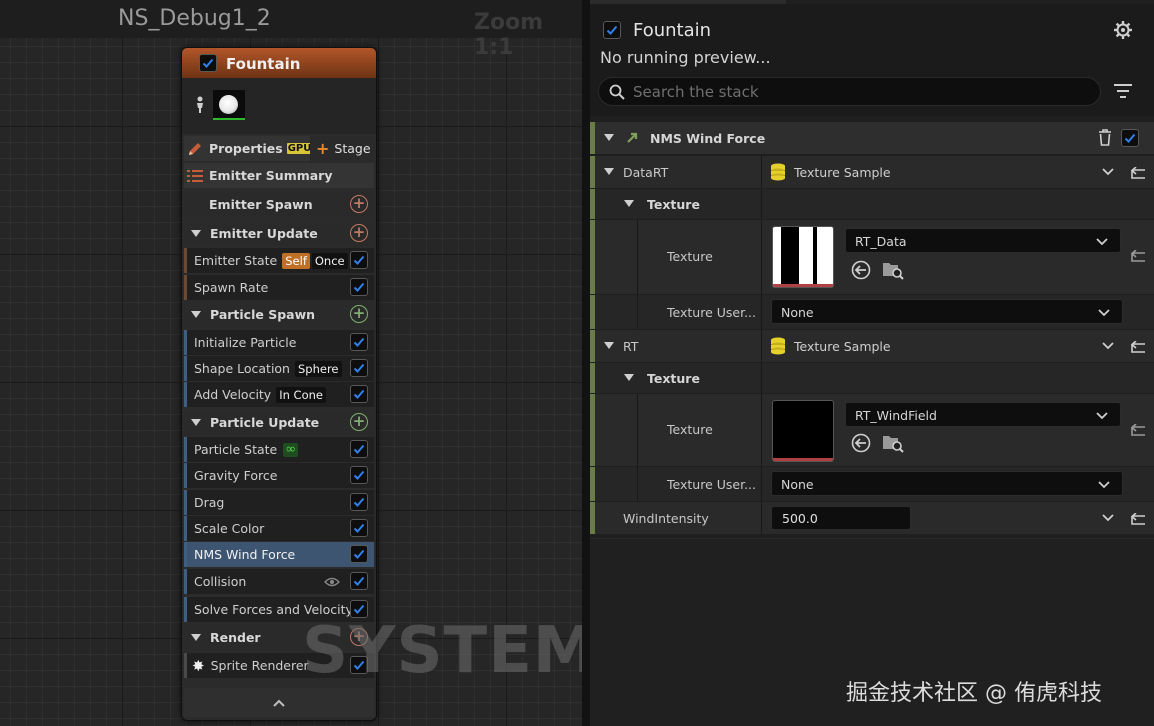 The width and height of the screenshot is (1154, 726). What do you see at coordinates (279, 287) in the screenshot?
I see `module-spawn-rate: Spawn Rate` at bounding box center [279, 287].